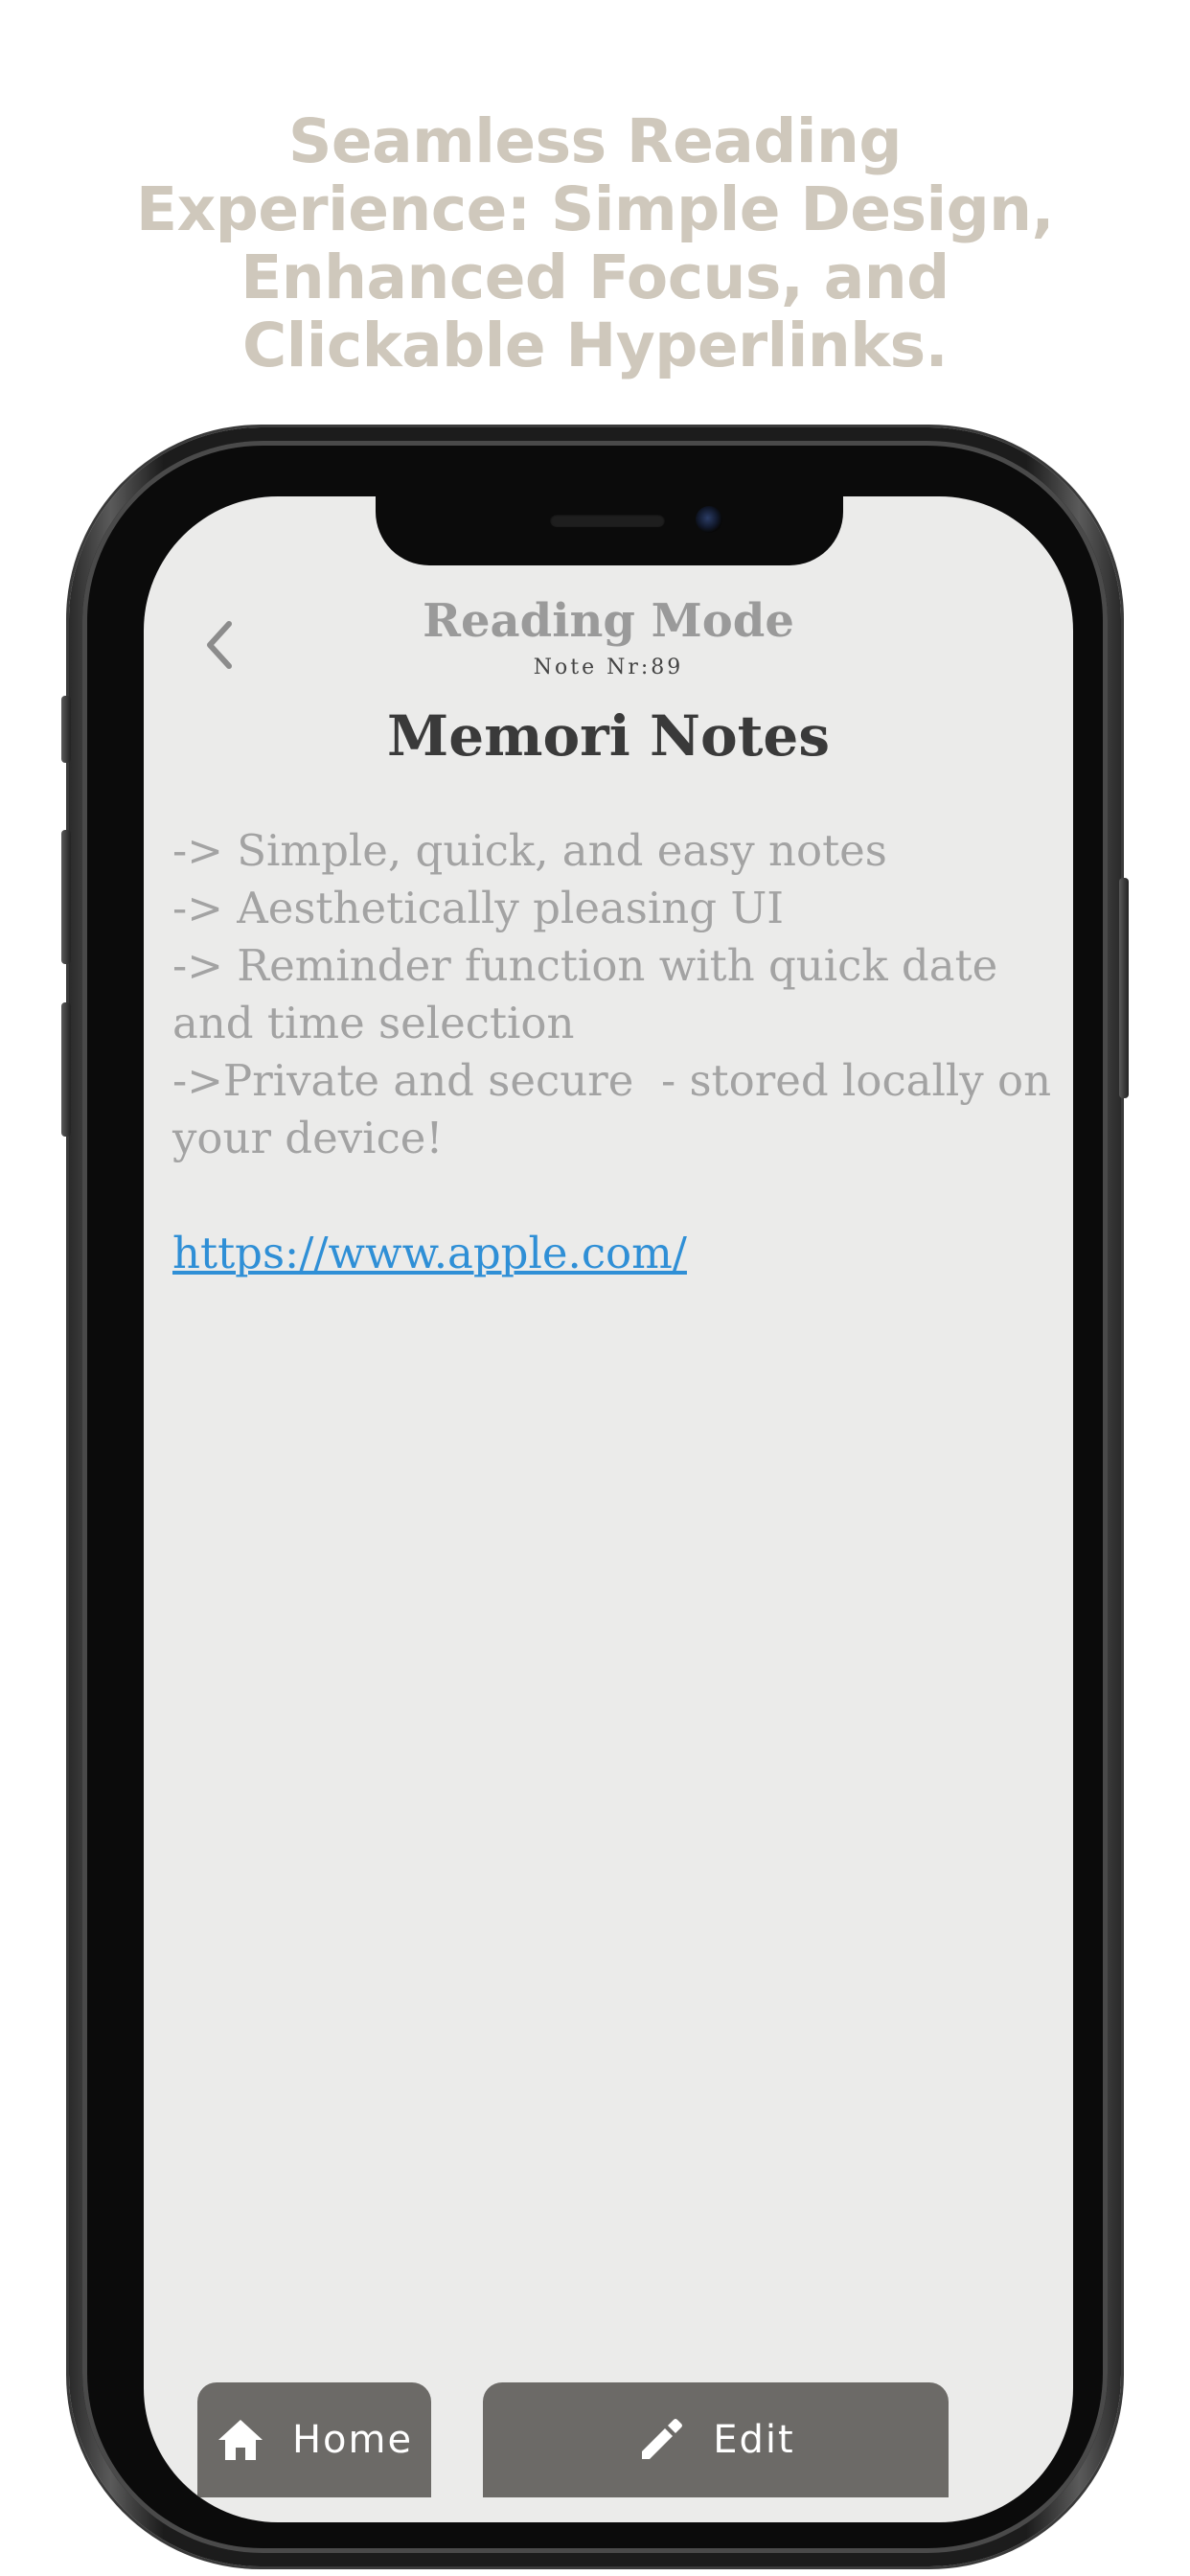 This screenshot has height=2576, width=1190. What do you see at coordinates (308, 1138) in the screenshot?
I see `note-line: your device!` at bounding box center [308, 1138].